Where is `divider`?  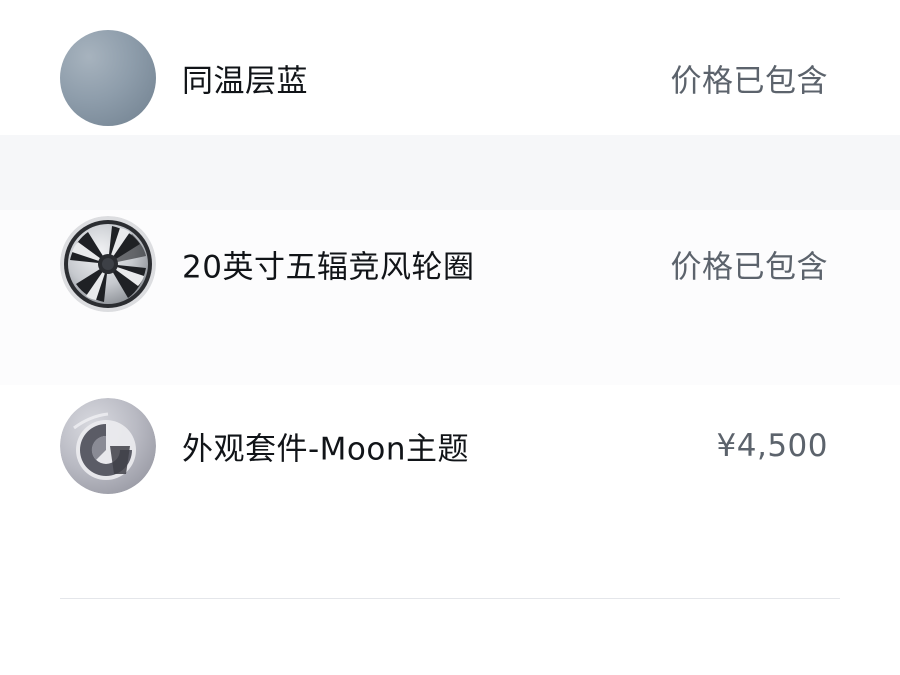 divider is located at coordinates (450, 598).